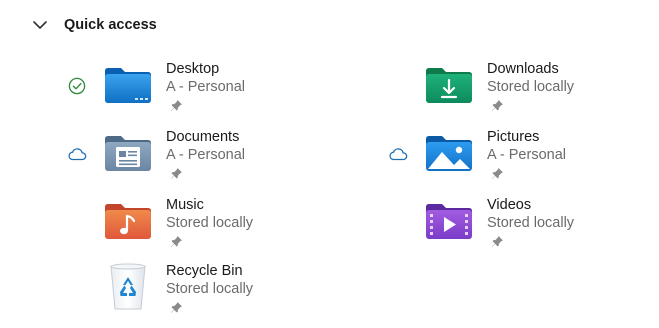 Image resolution: width=659 pixels, height=328 pixels. I want to click on item-name: Downloads, so click(523, 69).